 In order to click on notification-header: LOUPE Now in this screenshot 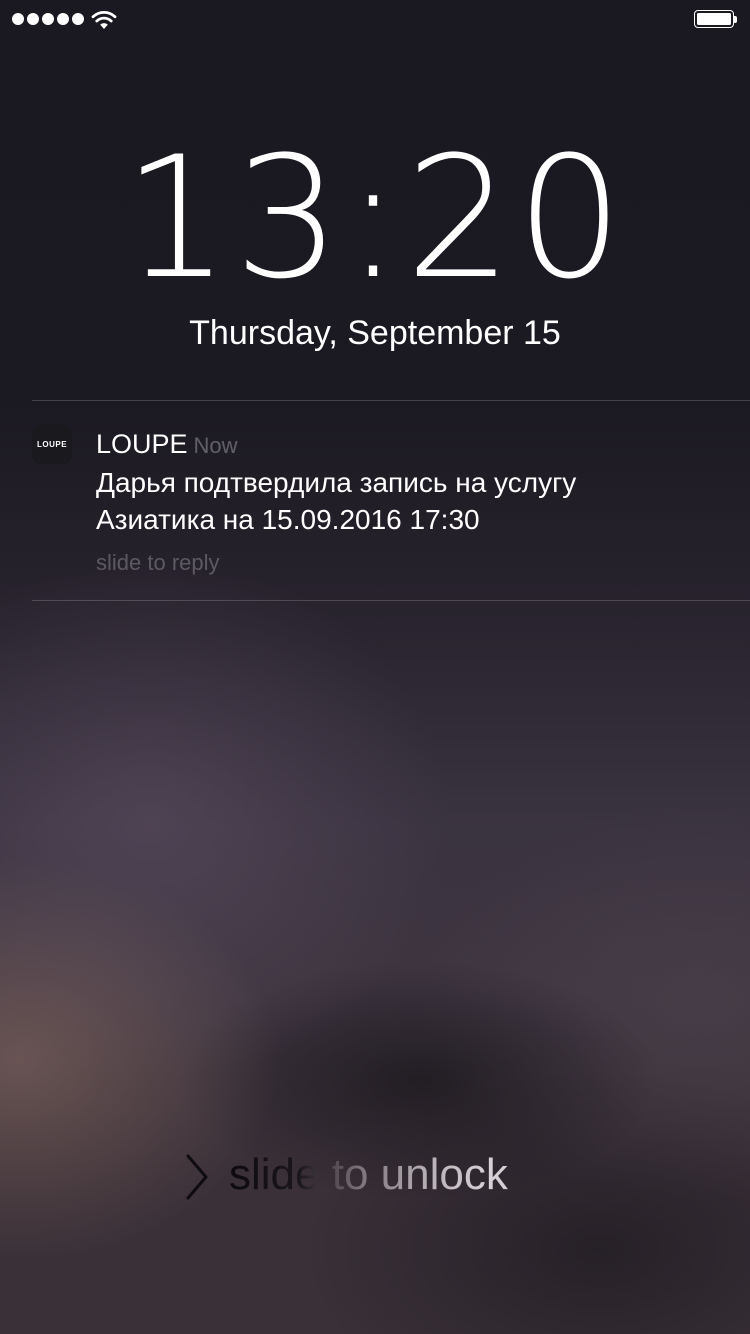, I will do `click(167, 444)`.